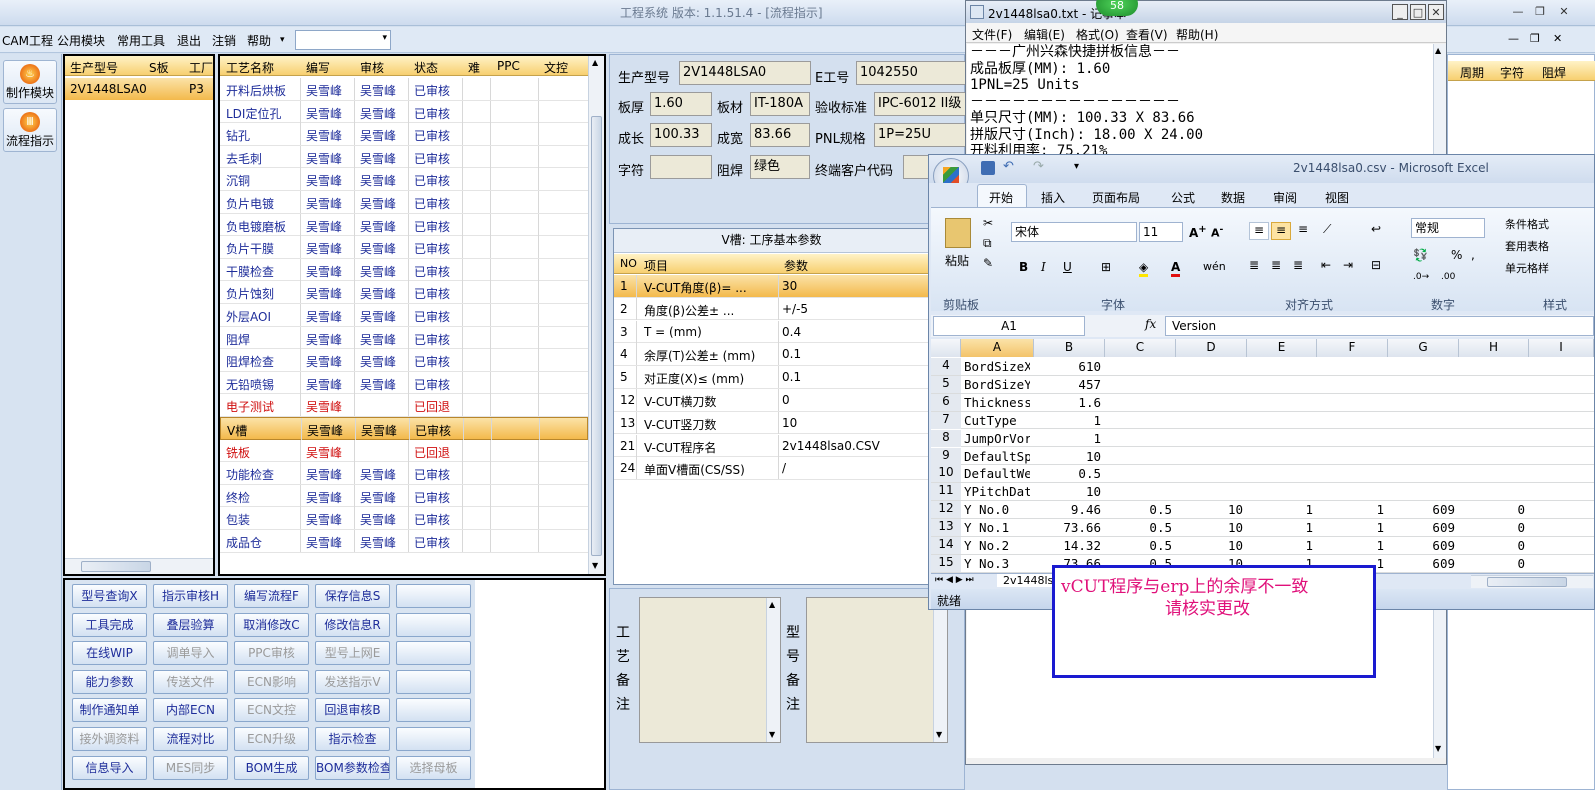 The height and width of the screenshot is (790, 1595). I want to click on table-row: 铣板 吴雪峰 已回退, so click(404, 451).